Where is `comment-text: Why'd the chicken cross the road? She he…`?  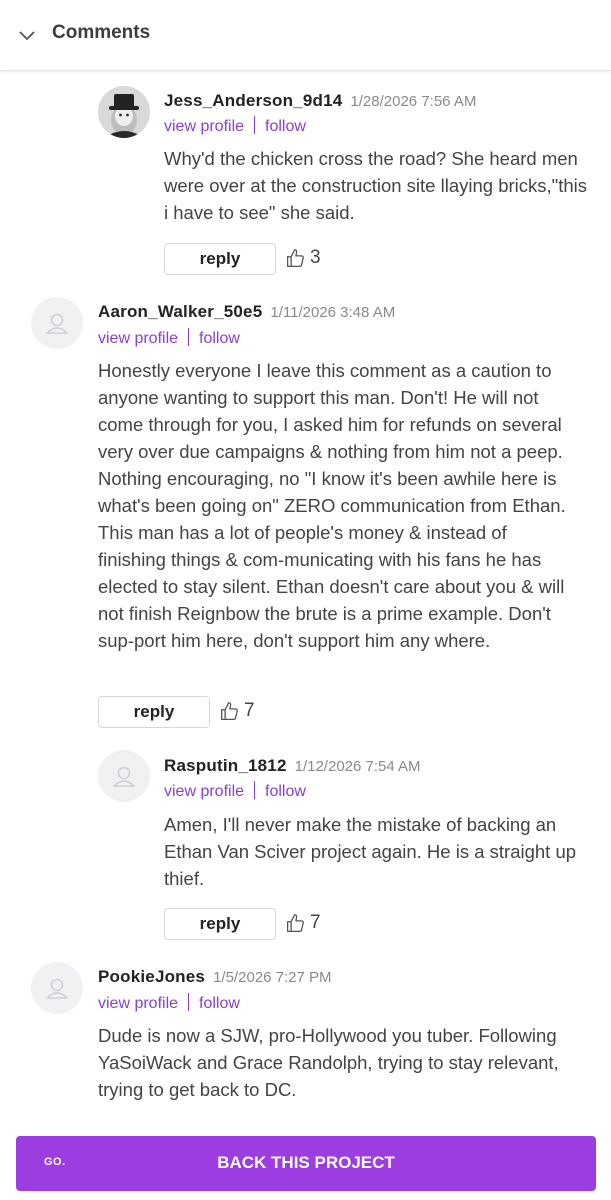
comment-text: Why'd the chicken cross the road? She he… is located at coordinates (375, 185).